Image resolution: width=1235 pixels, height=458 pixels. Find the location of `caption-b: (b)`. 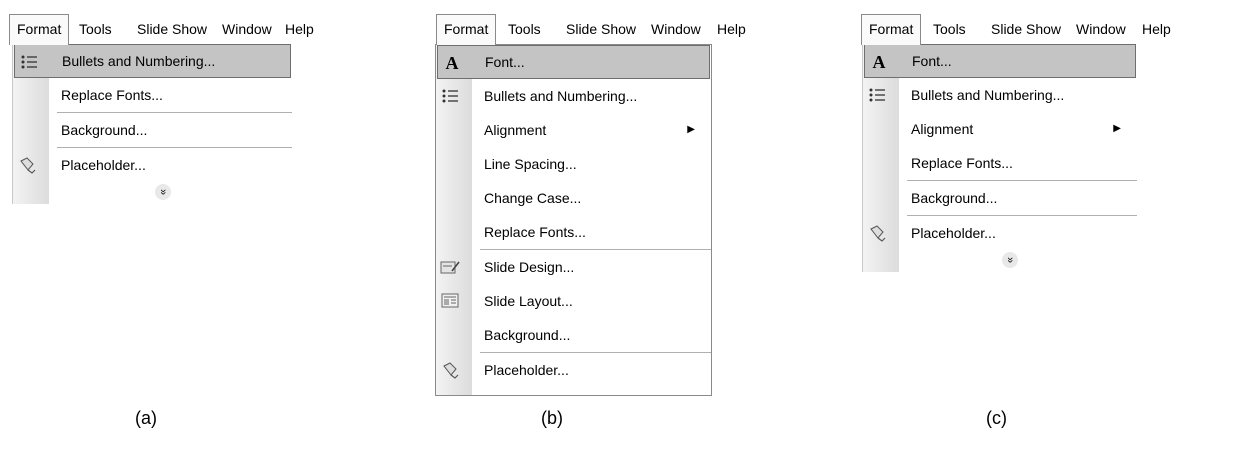

caption-b: (b) is located at coordinates (552, 418).